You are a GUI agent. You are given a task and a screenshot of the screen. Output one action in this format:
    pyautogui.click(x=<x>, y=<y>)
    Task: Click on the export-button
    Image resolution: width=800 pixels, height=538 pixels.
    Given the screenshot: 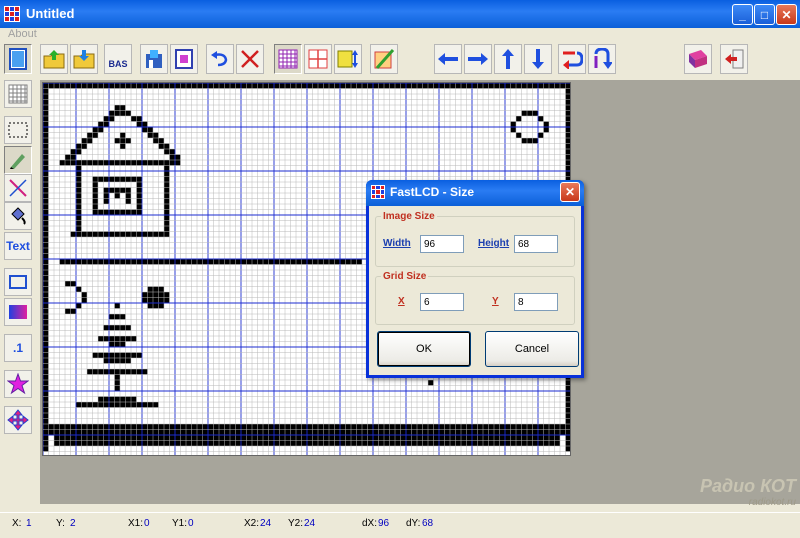 What is the action you would take?
    pyautogui.click(x=184, y=59)
    